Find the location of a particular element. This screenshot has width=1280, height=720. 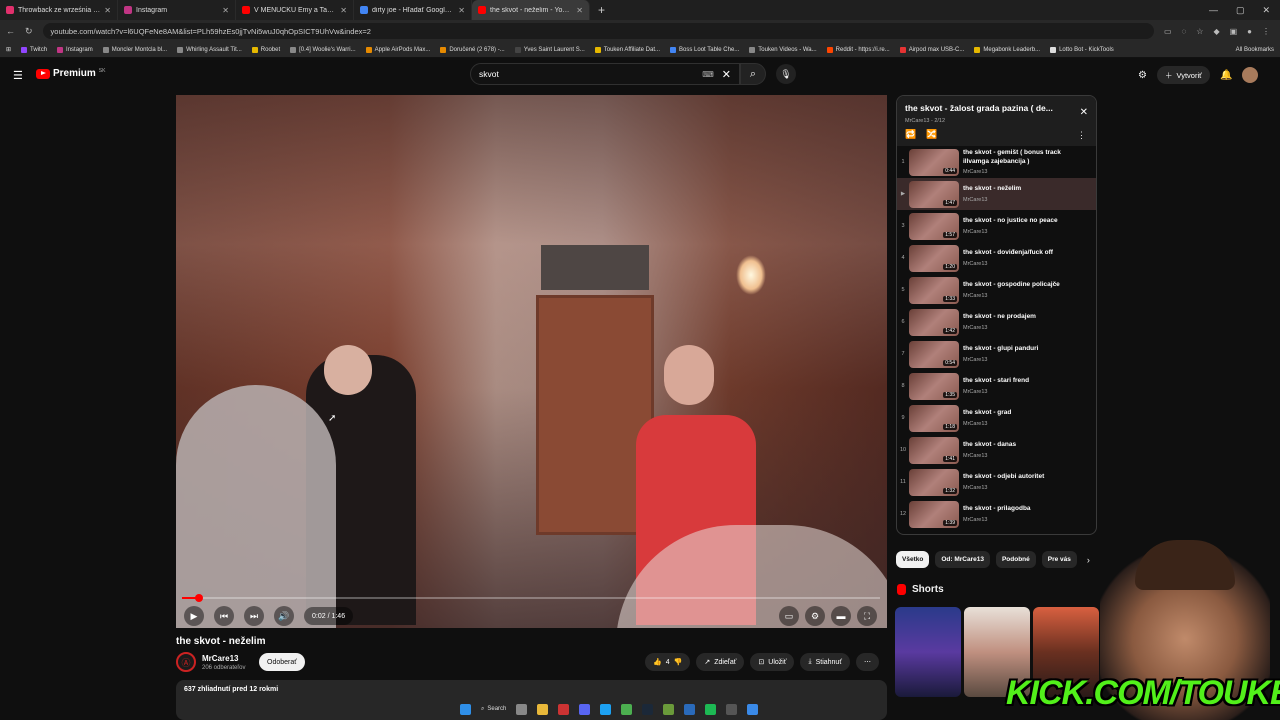

filter-chip: Od: MrCare13 is located at coordinates (962, 559).